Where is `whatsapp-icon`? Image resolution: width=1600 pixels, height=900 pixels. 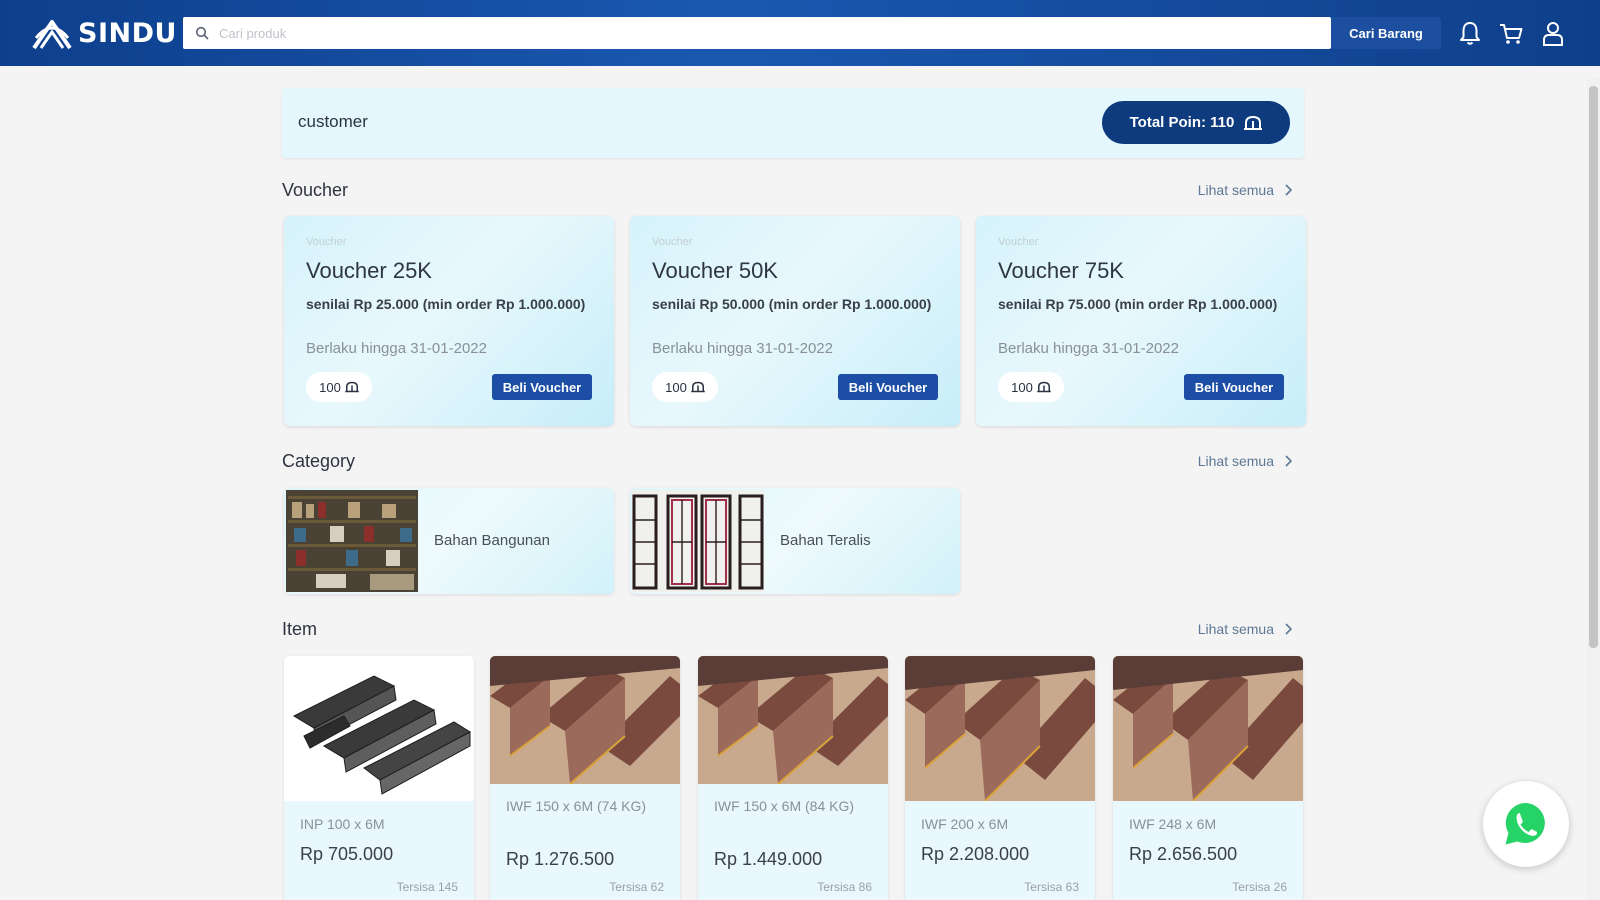
whatsapp-icon is located at coordinates (1525, 823).